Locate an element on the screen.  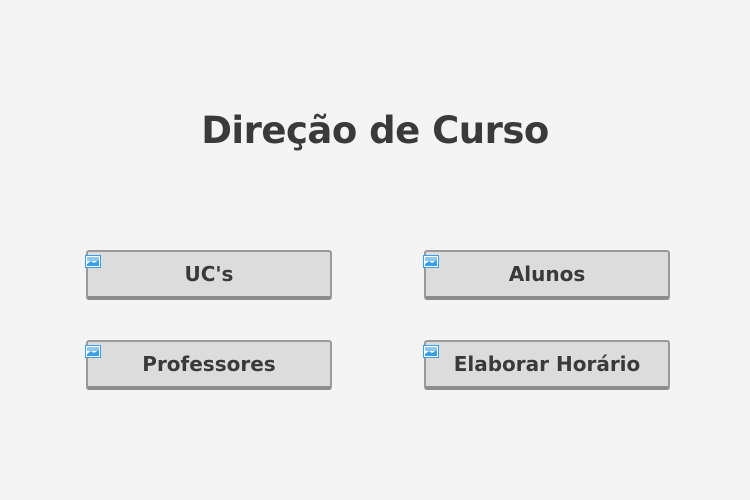
professores-button-label: Professores is located at coordinates (209, 364).